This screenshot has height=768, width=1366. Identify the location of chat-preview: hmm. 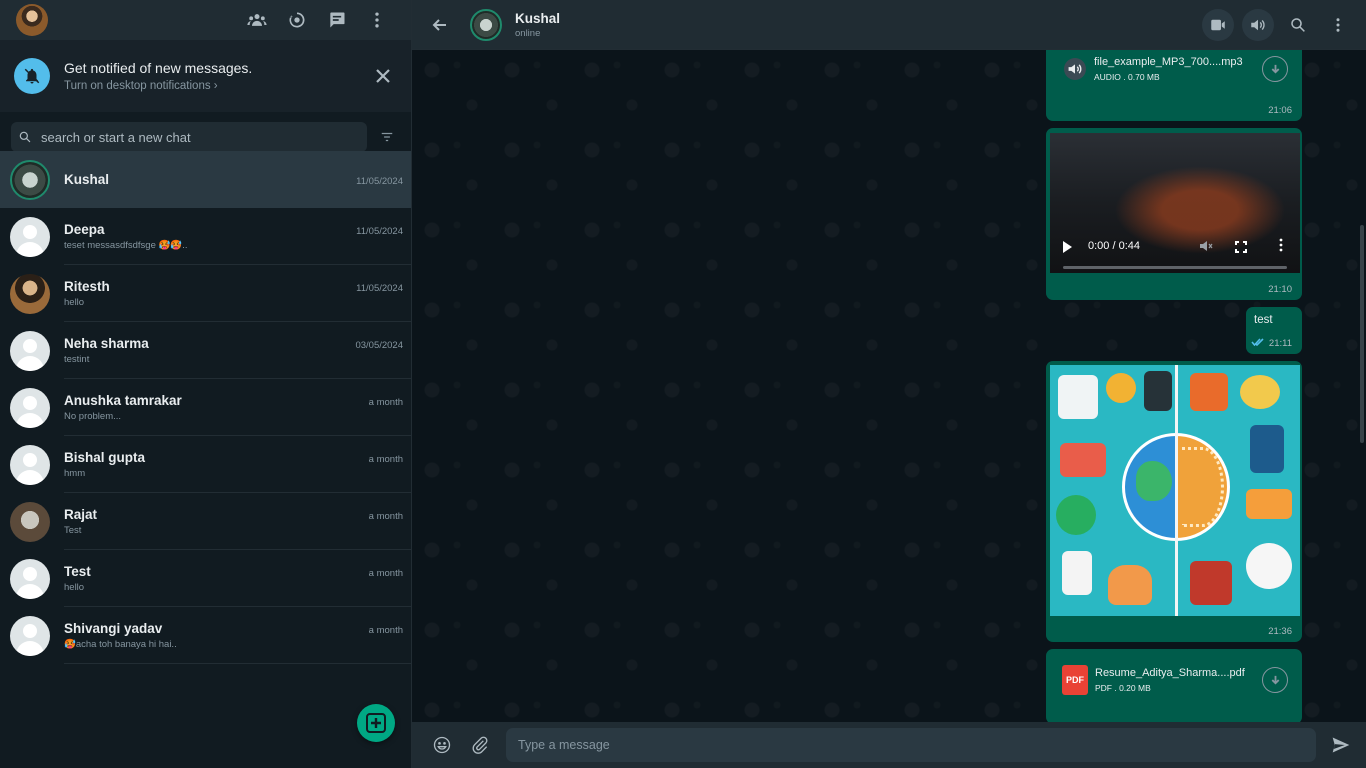
(75, 473).